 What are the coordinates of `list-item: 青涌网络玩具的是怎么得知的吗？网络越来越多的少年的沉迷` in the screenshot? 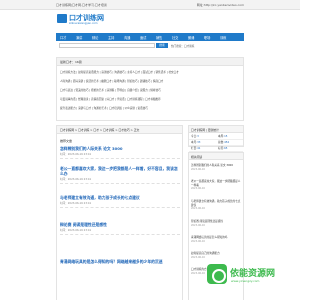 It's located at (120, 261).